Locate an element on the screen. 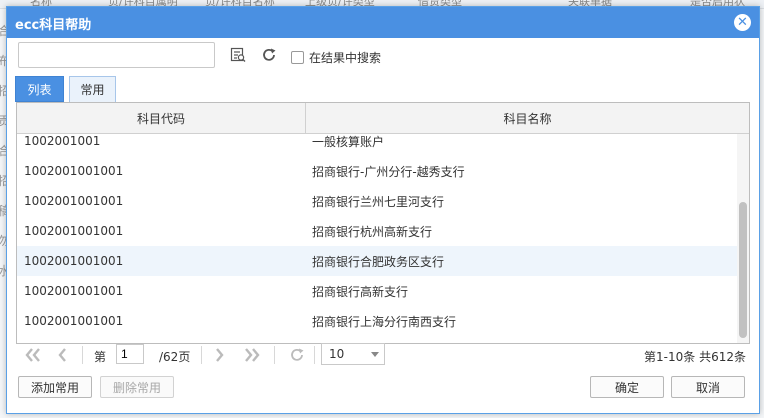 This screenshot has width=764, height=418. scrollbar-thumb is located at coordinates (743, 270).